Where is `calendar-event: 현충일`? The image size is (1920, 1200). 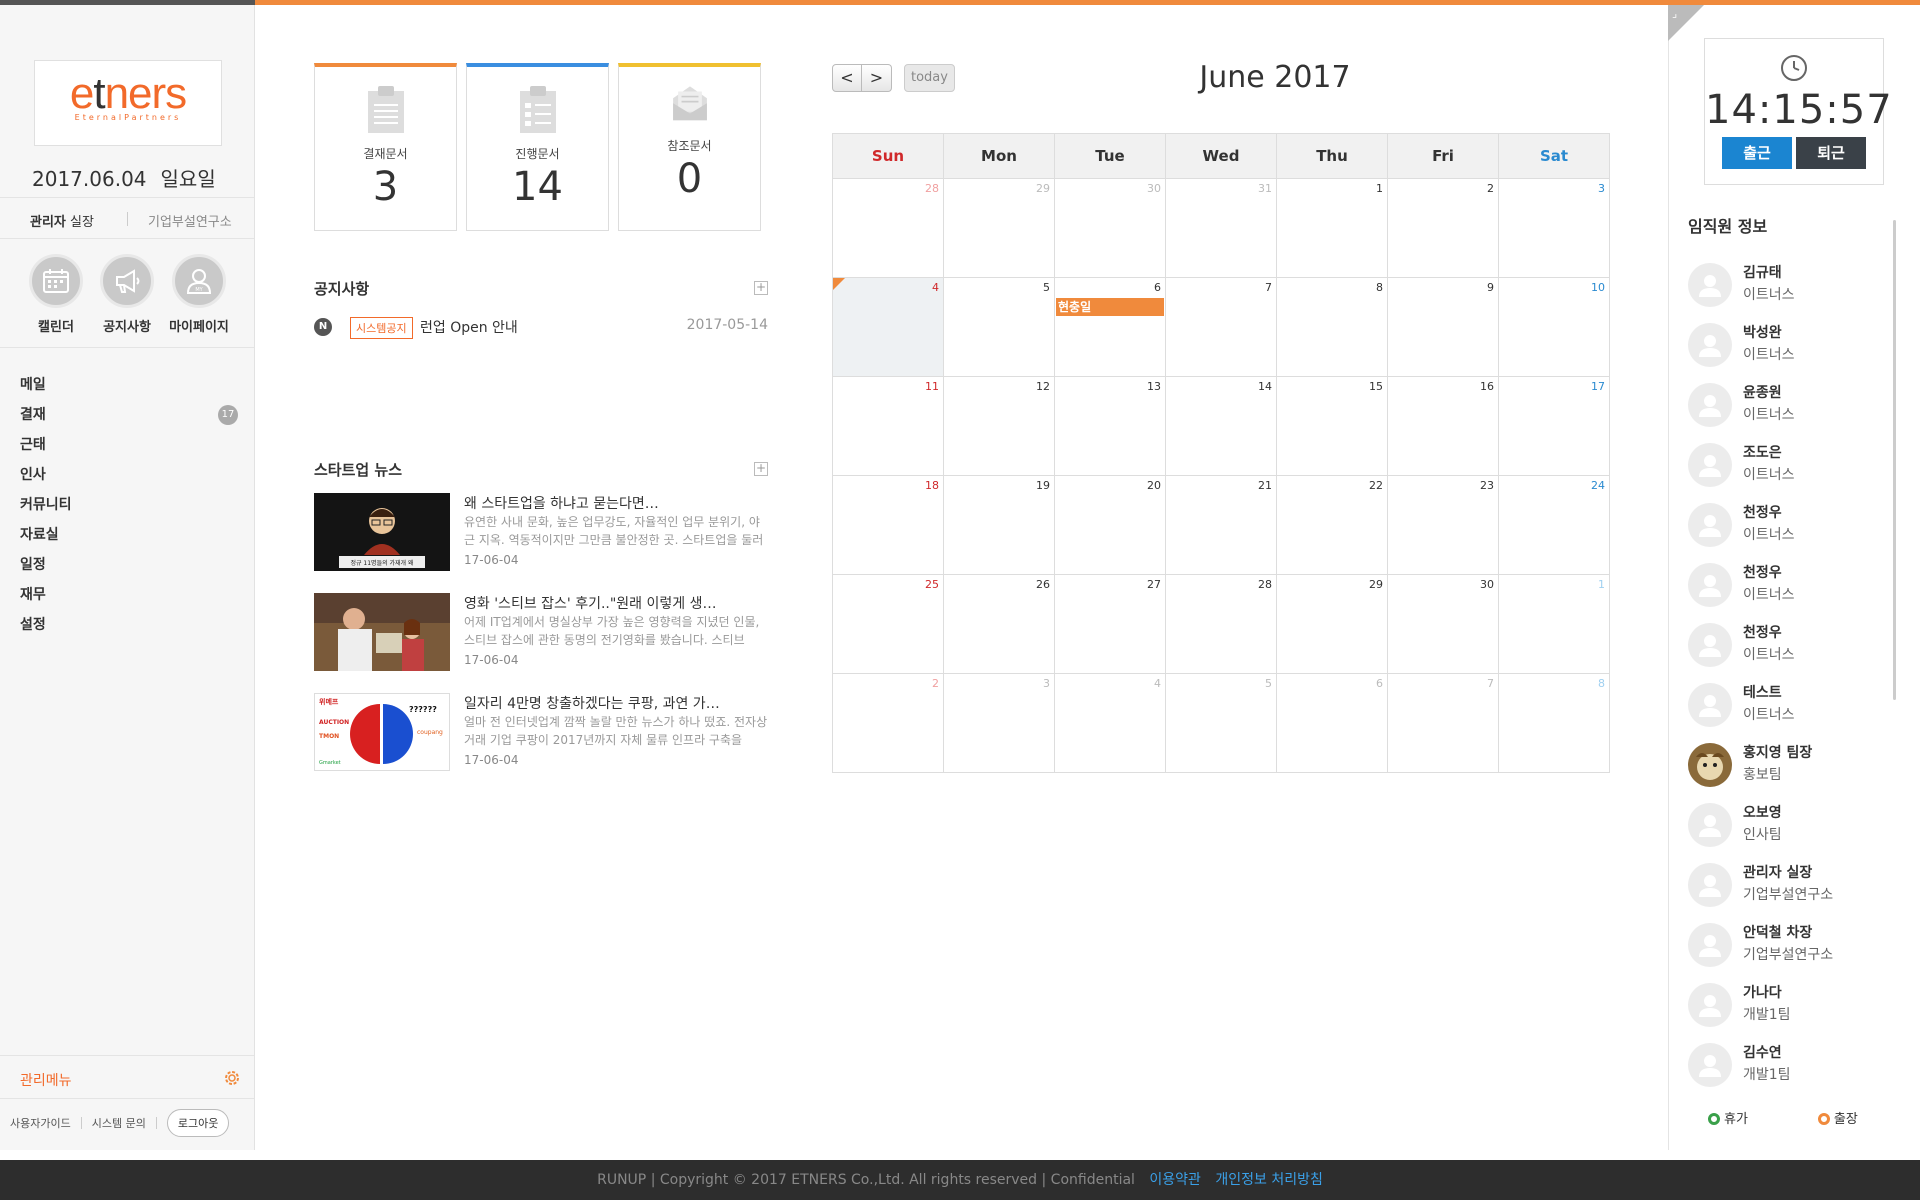
calendar-event: 현충일 is located at coordinates (1110, 307).